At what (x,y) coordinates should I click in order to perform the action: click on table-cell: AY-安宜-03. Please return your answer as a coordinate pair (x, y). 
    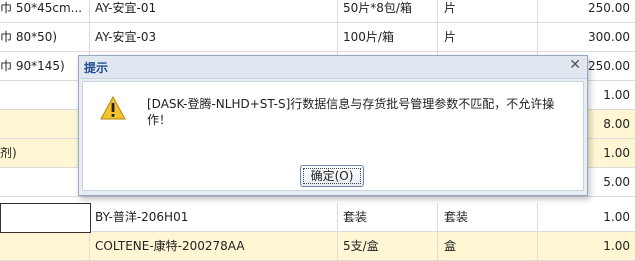
    Looking at the image, I should click on (214, 37).